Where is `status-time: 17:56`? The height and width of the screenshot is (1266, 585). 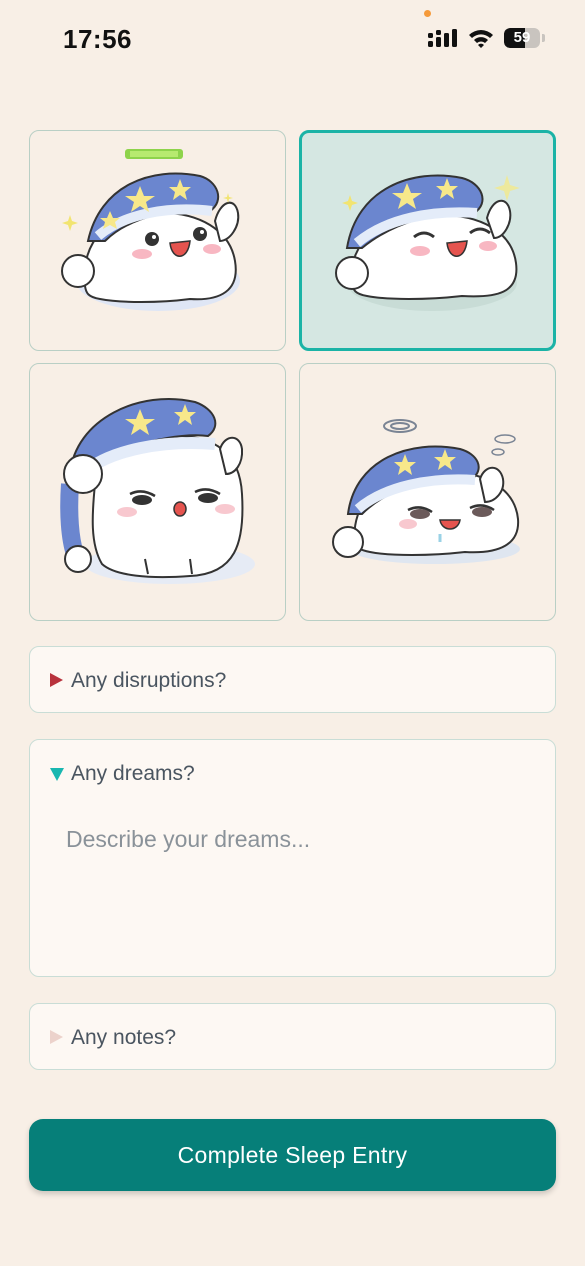 status-time: 17:56 is located at coordinates (97, 39).